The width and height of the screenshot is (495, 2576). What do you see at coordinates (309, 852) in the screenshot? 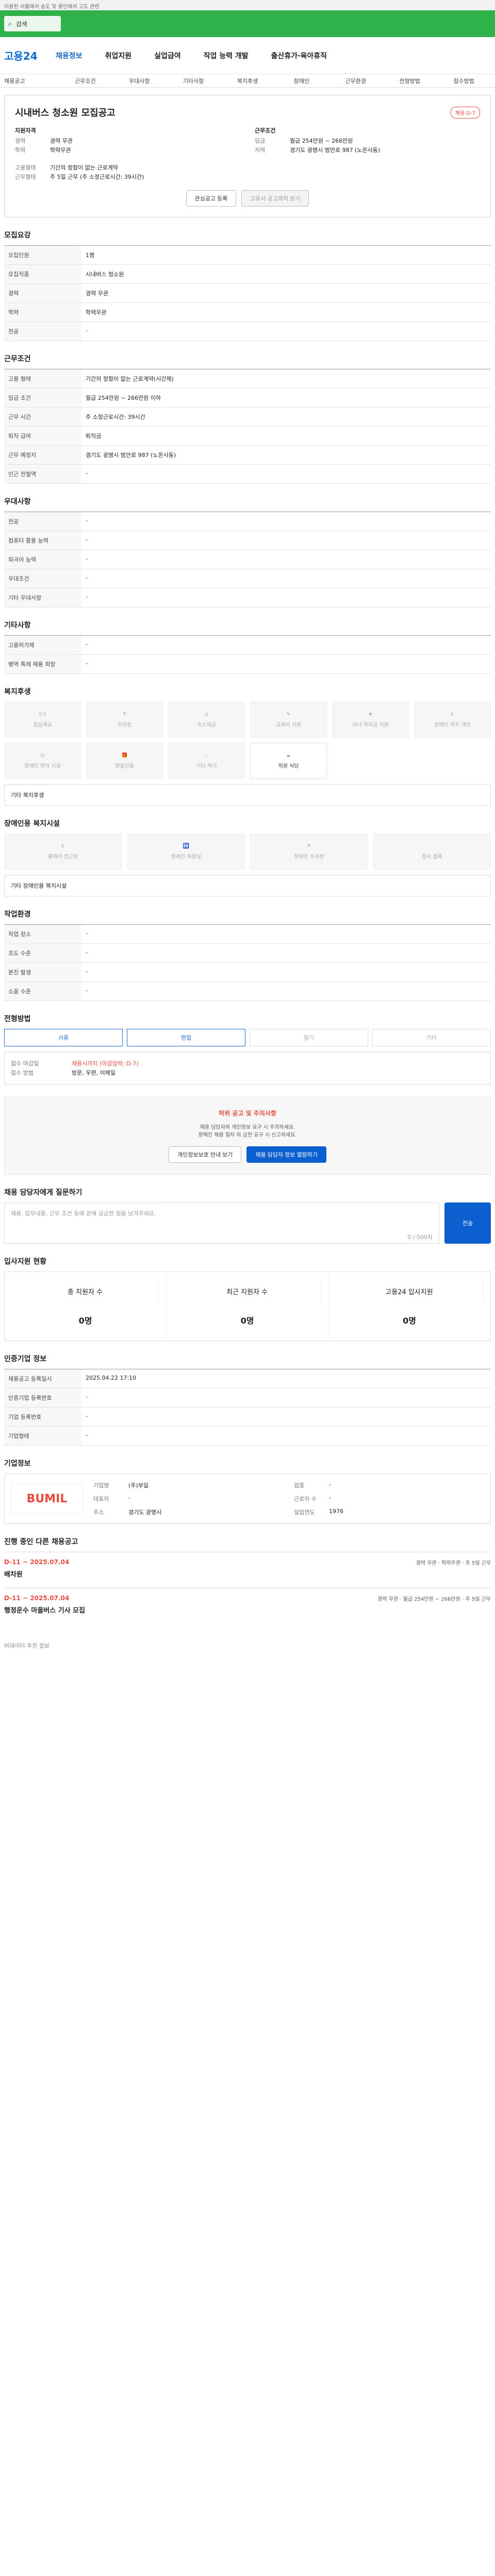
I see `disability-item: P 장애인 주차장` at bounding box center [309, 852].